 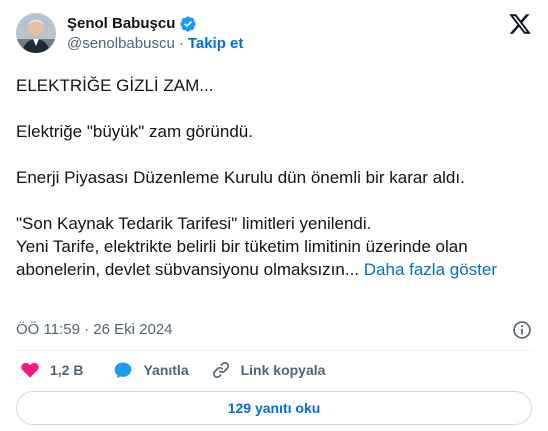 What do you see at coordinates (188, 24) in the screenshot?
I see `verified-badge-icon` at bounding box center [188, 24].